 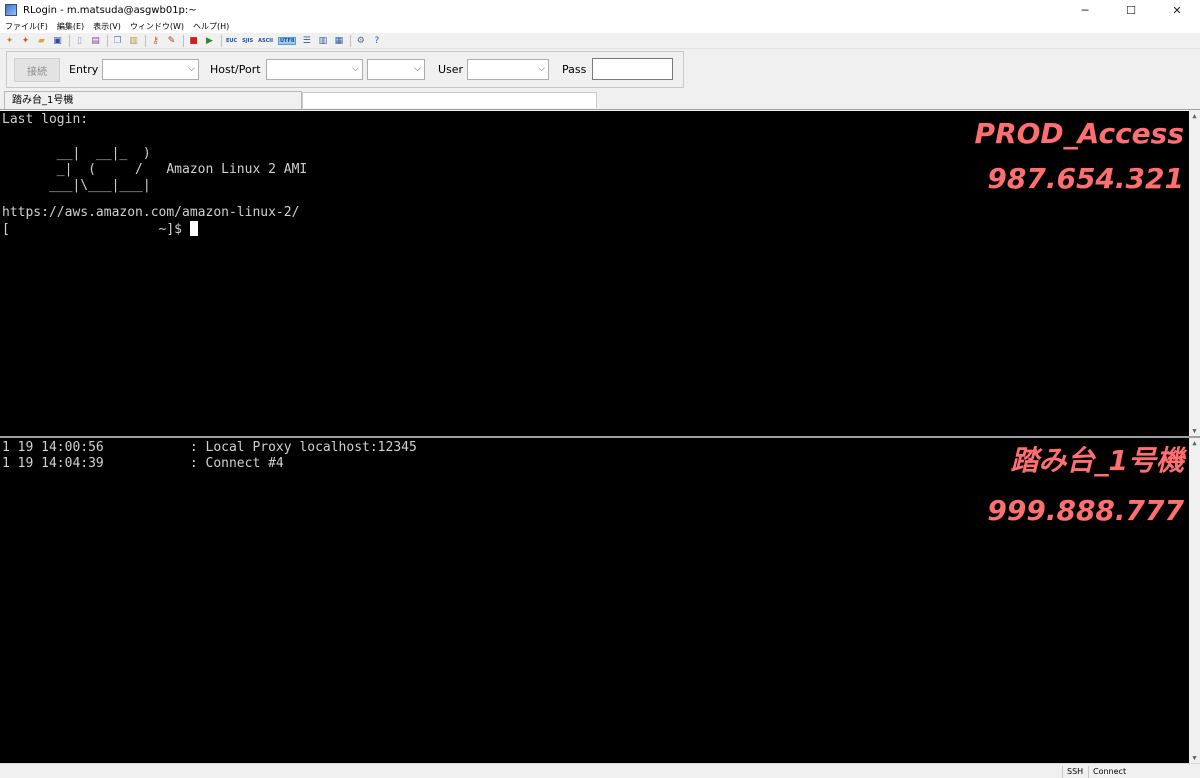 What do you see at coordinates (117, 41) in the screenshot?
I see `copy-icon: ❐` at bounding box center [117, 41].